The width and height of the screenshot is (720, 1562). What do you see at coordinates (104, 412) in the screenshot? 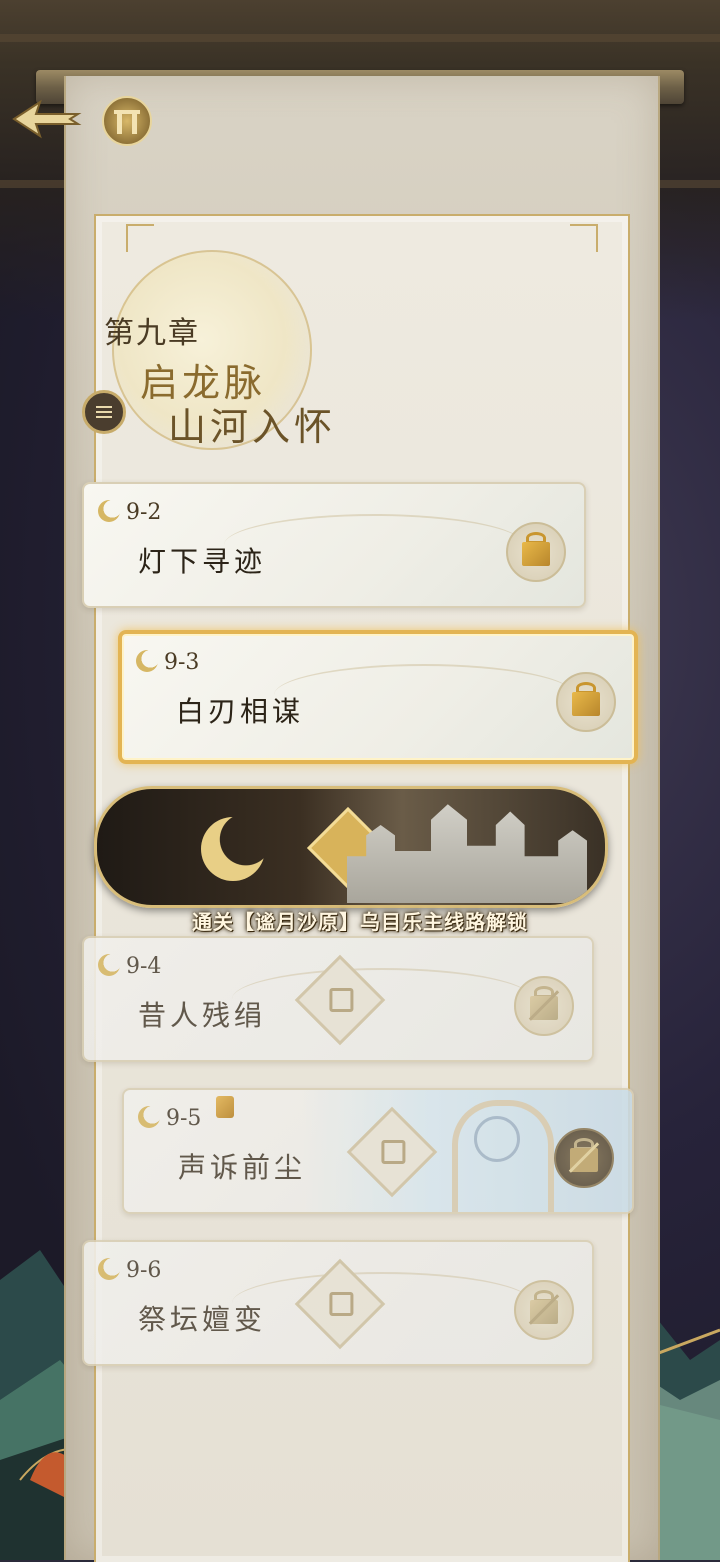
I see `menu-button` at bounding box center [104, 412].